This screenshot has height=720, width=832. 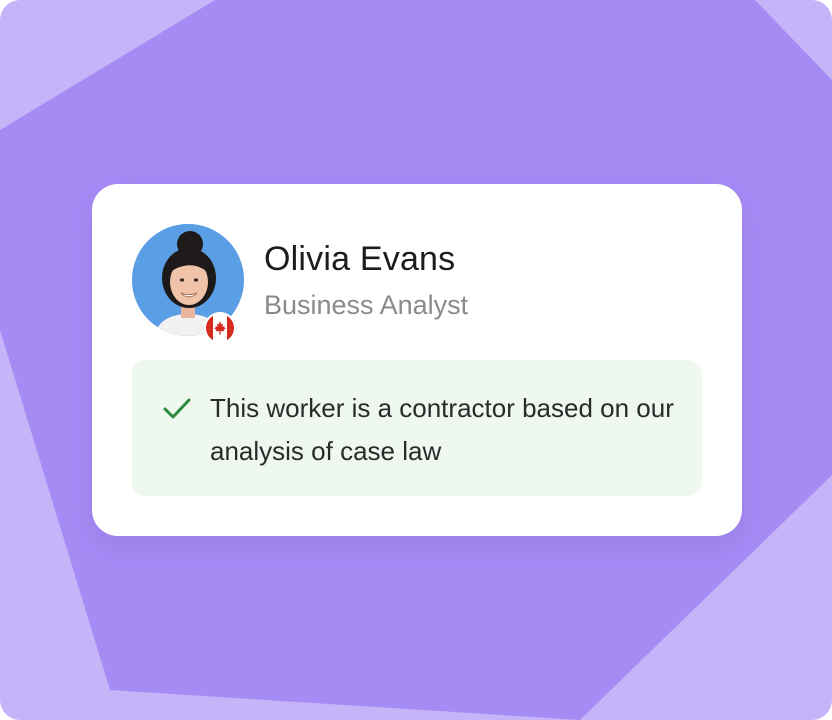 What do you see at coordinates (366, 305) in the screenshot?
I see `worker-title: Business Analyst` at bounding box center [366, 305].